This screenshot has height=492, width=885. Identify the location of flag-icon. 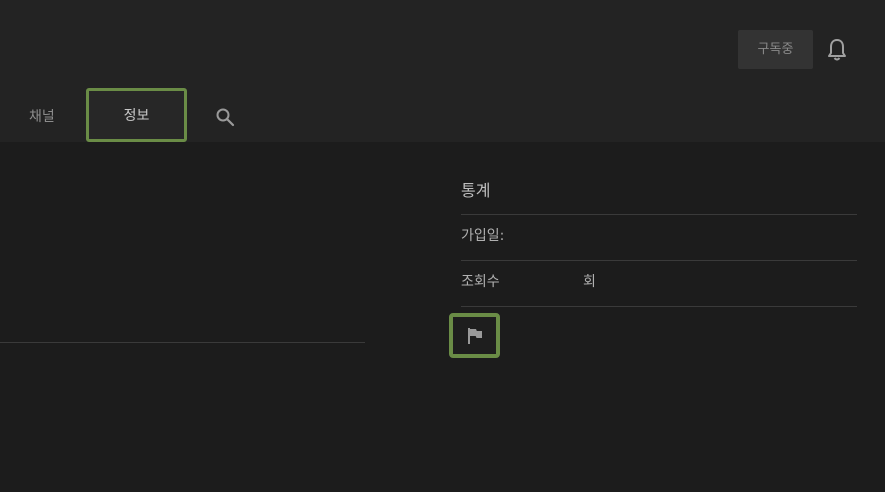
(475, 336).